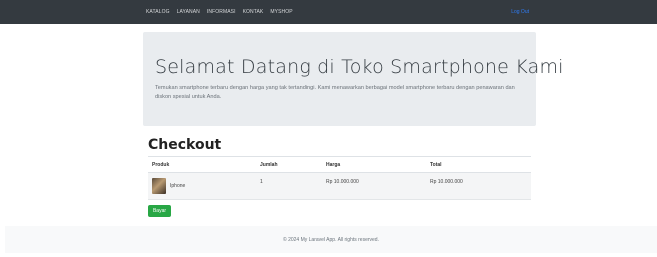 This screenshot has width=657, height=257. What do you see at coordinates (202, 164) in the screenshot?
I see `column-header-product: Produk` at bounding box center [202, 164].